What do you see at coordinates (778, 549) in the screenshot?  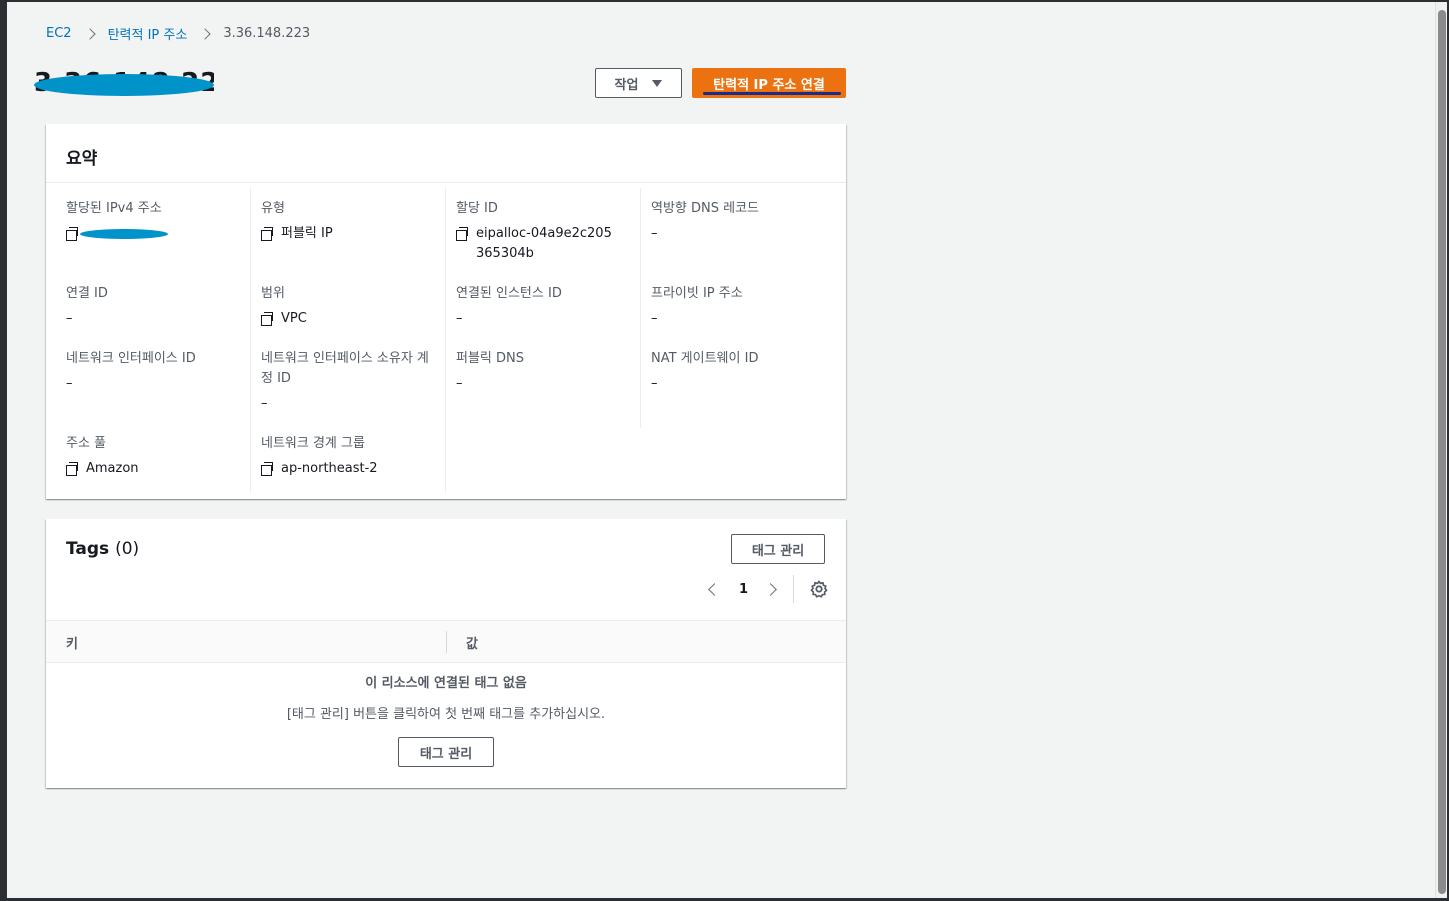 I see `manage-tags-button: 태그 관리` at bounding box center [778, 549].